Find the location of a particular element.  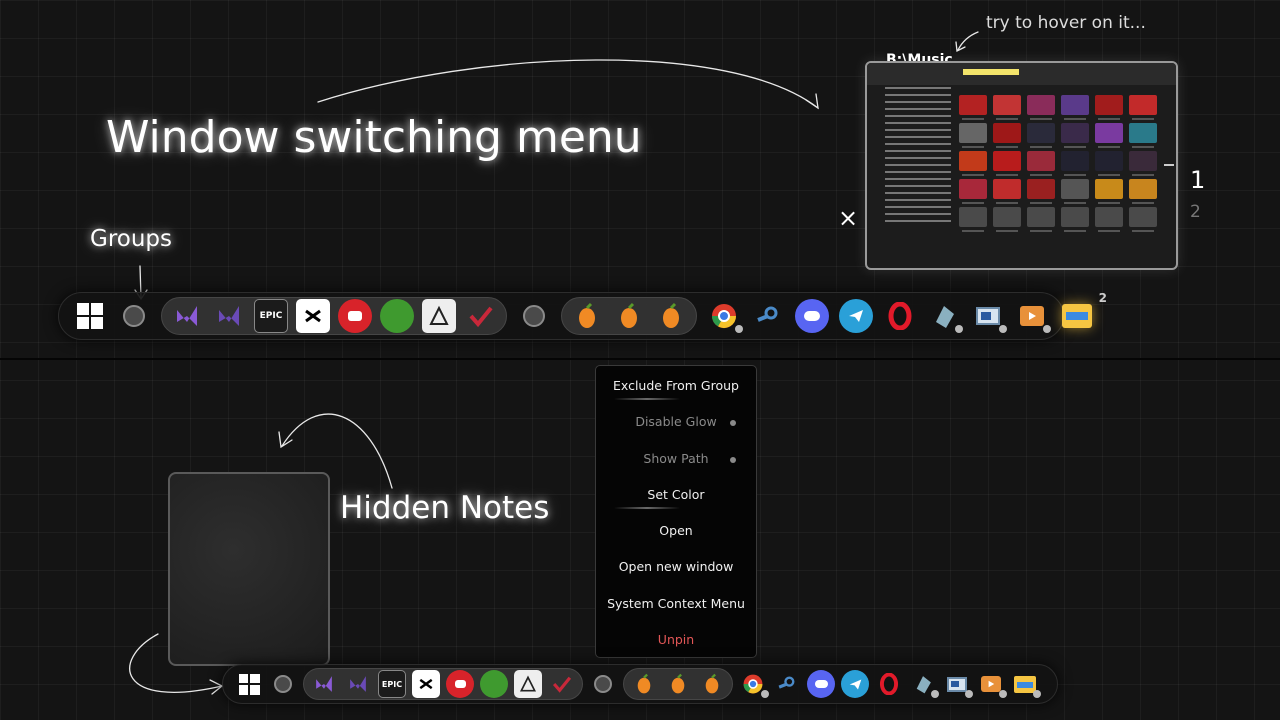

preview-page-1: 1 is located at coordinates (1197, 180).